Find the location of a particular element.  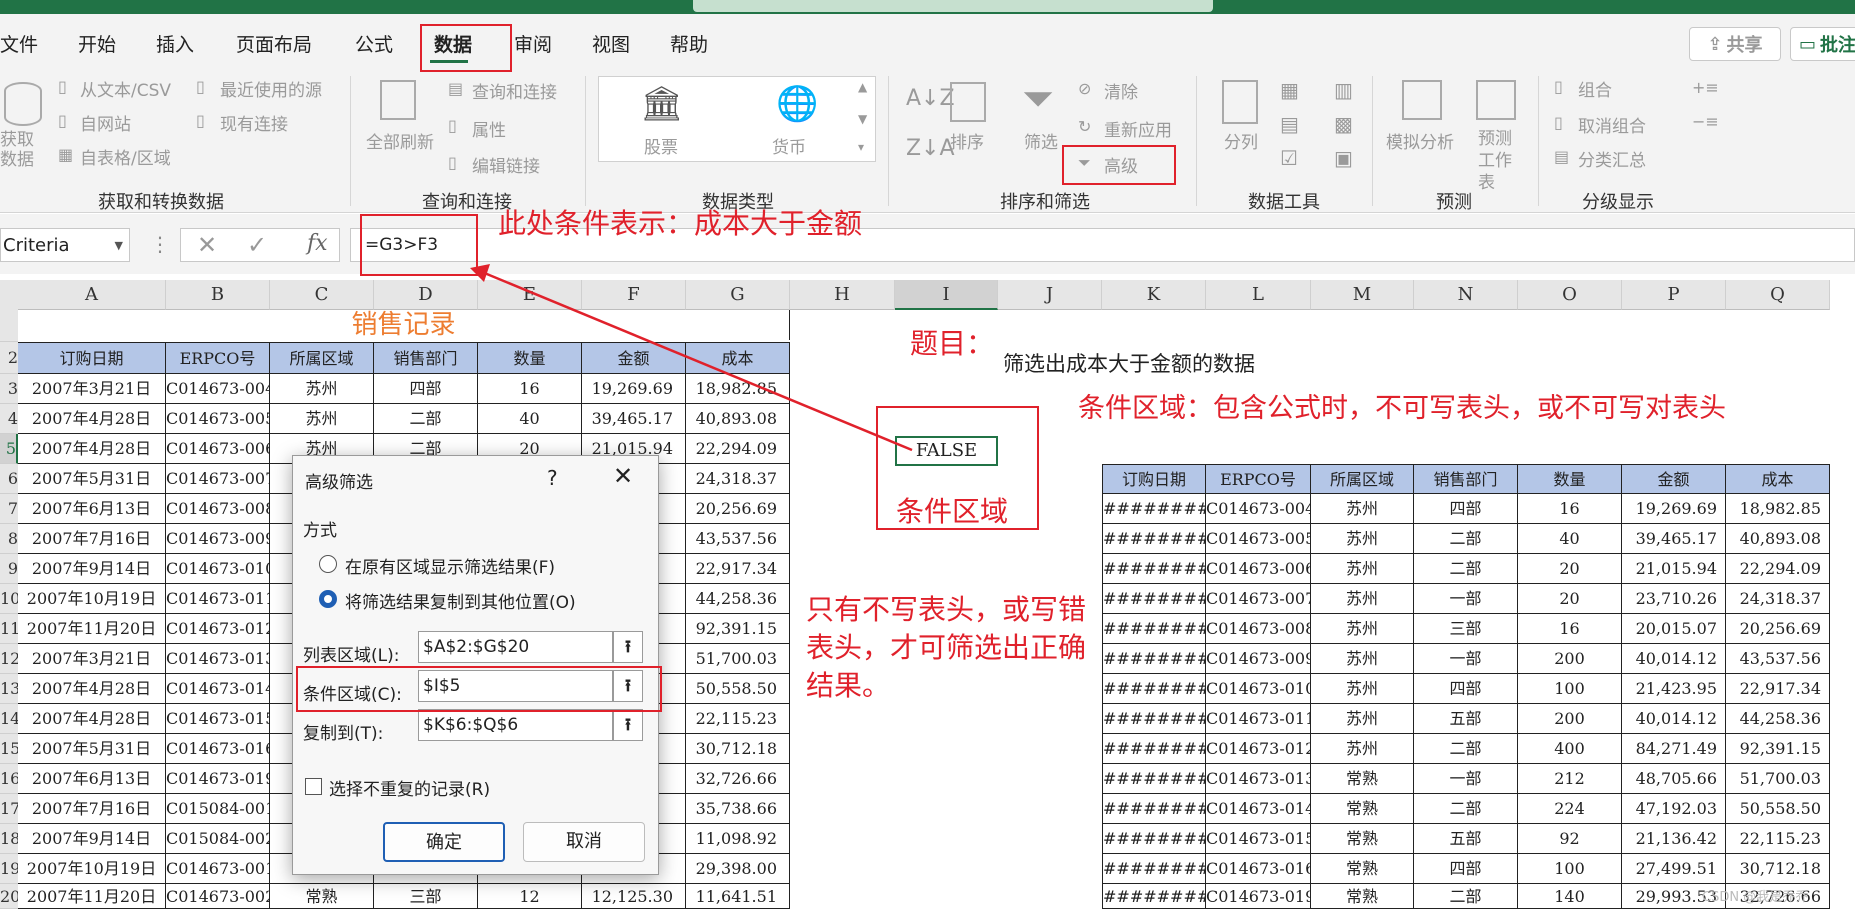

cancel-button: 取消 is located at coordinates (584, 842).